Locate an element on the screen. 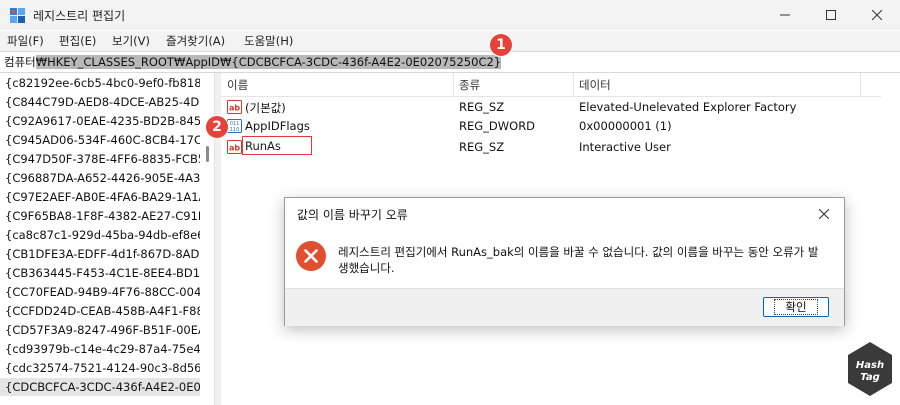  callout-badge-1: 1 is located at coordinates (501, 45).